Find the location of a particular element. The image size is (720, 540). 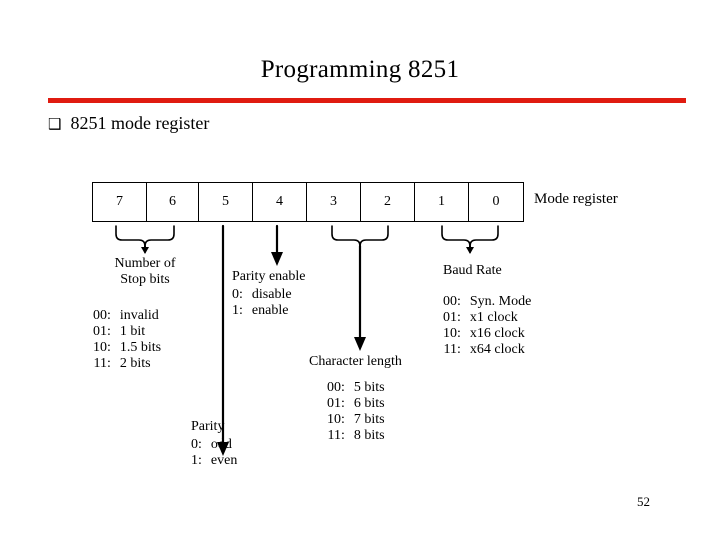

parity-value-list: 0: odd 1: even is located at coordinates (214, 453).